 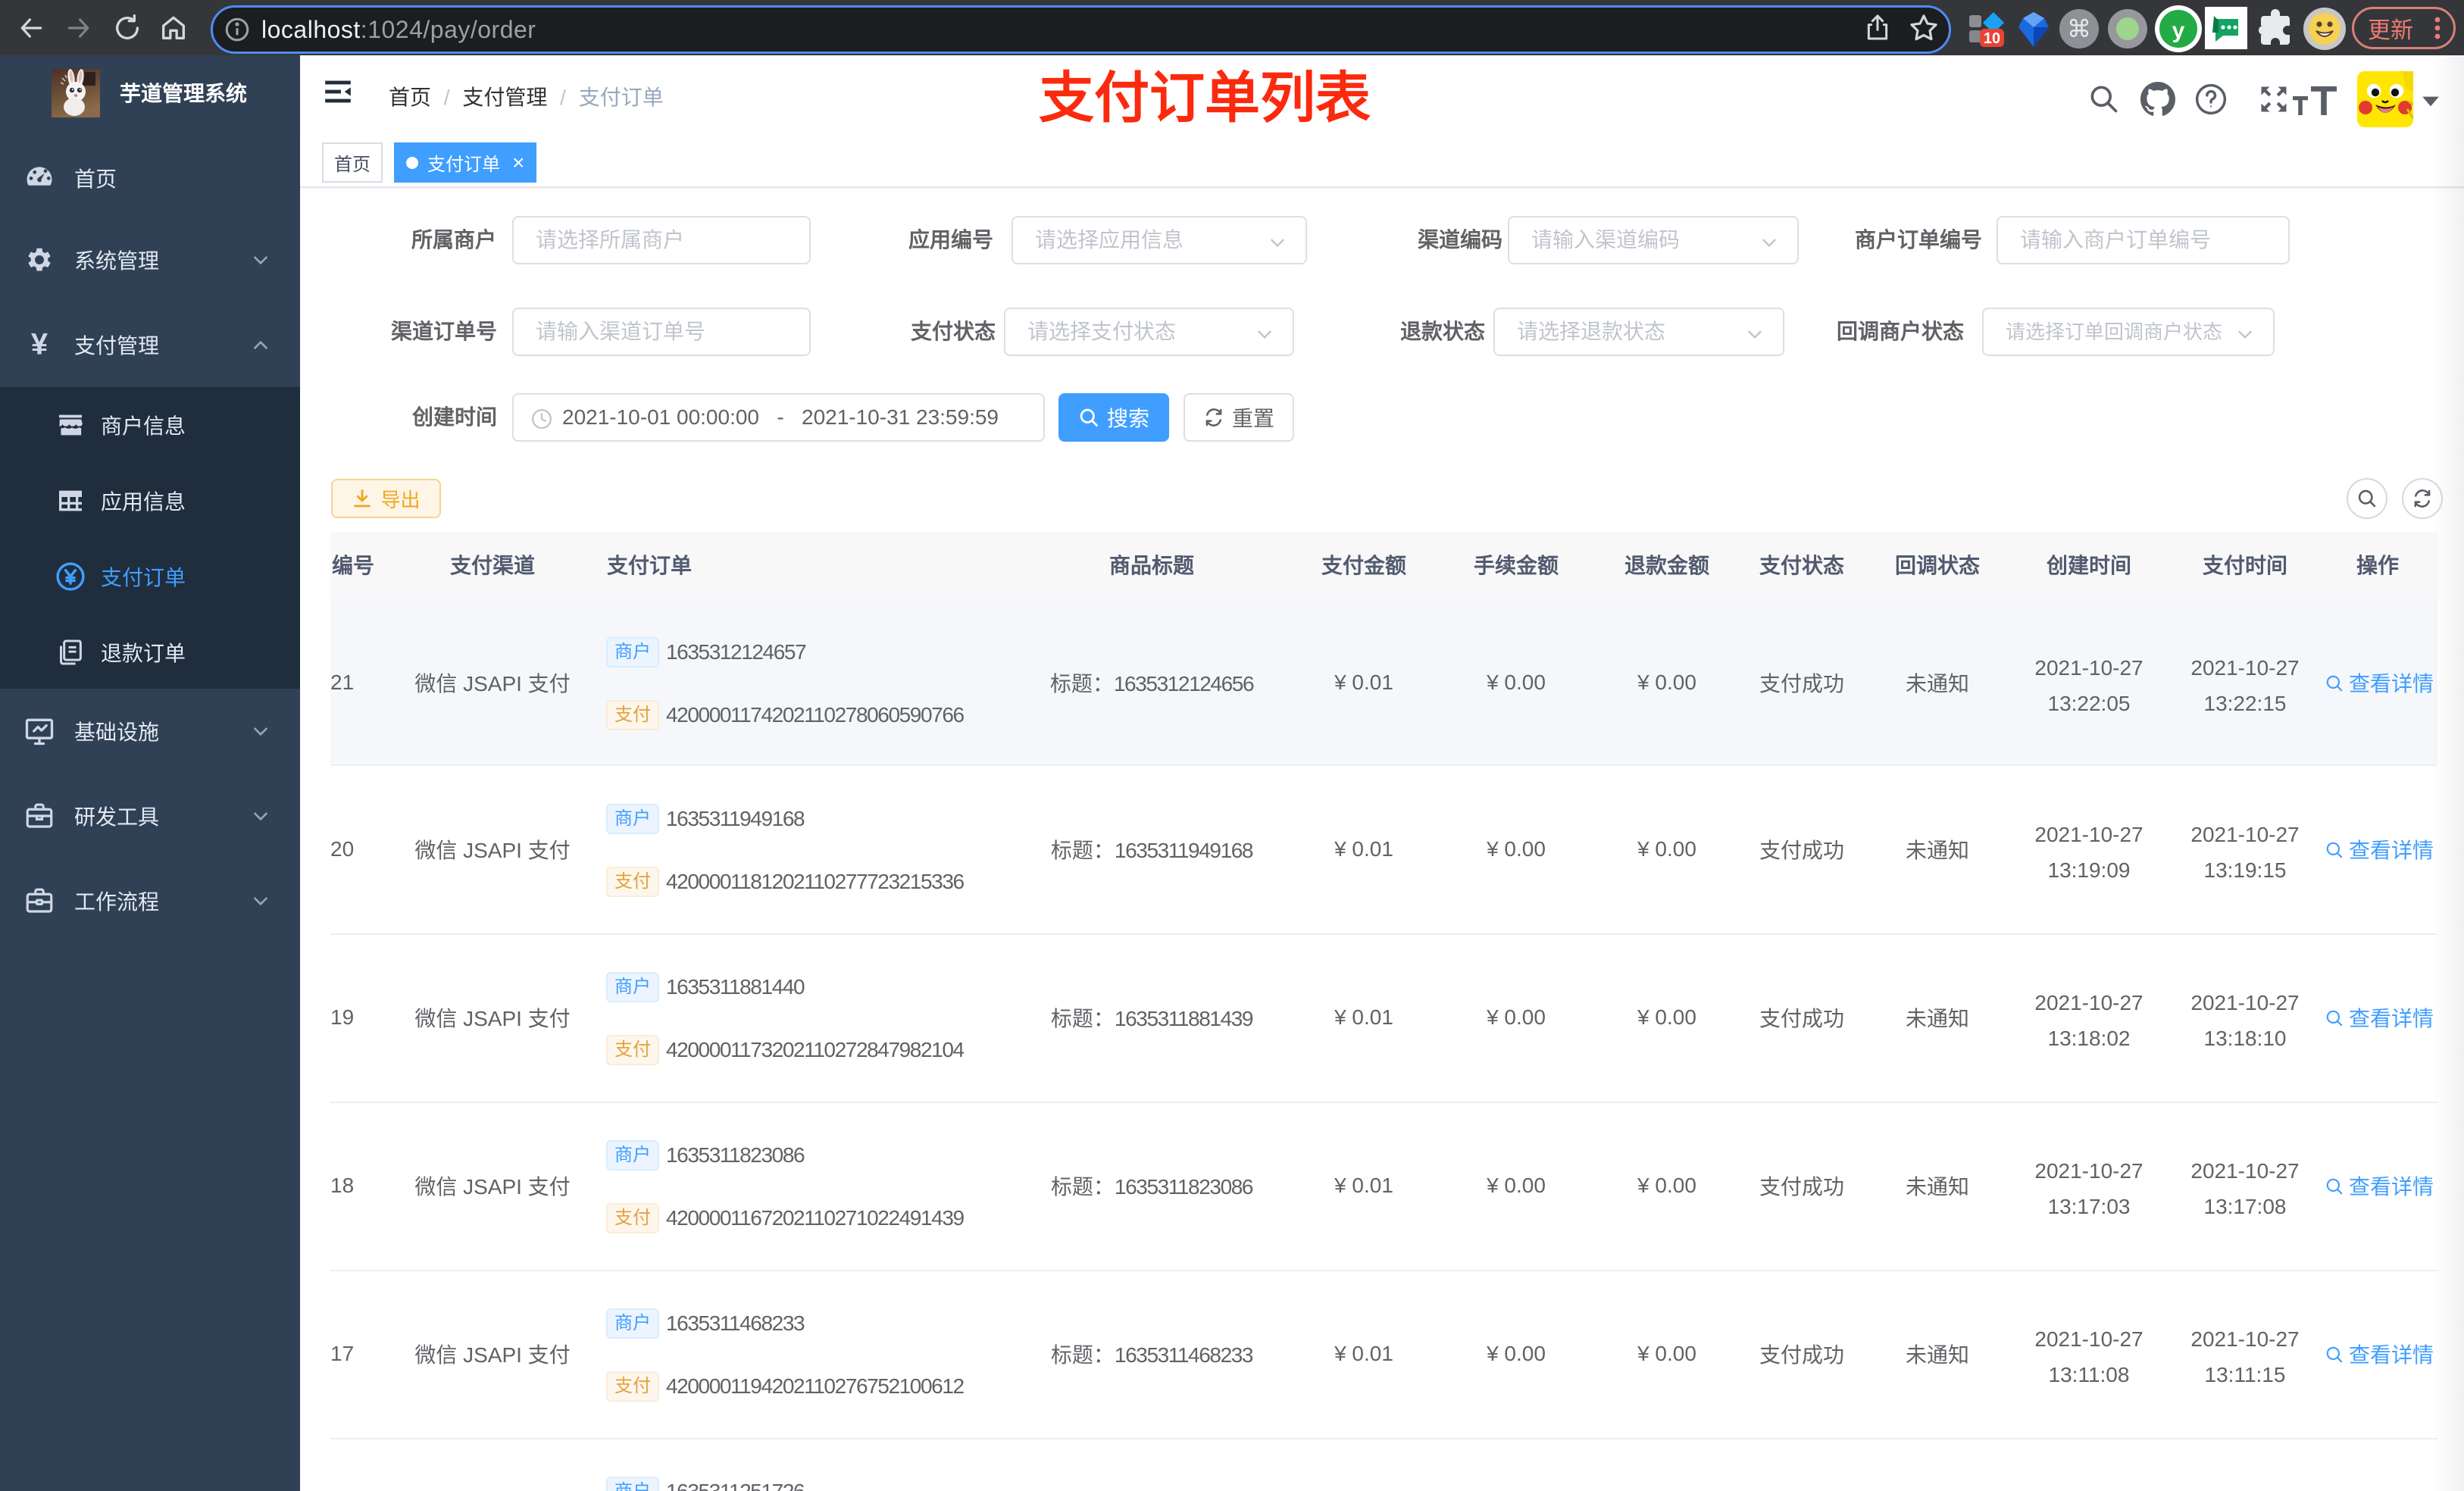 What do you see at coordinates (2178, 30) in the screenshot?
I see `svg-text: y` at bounding box center [2178, 30].